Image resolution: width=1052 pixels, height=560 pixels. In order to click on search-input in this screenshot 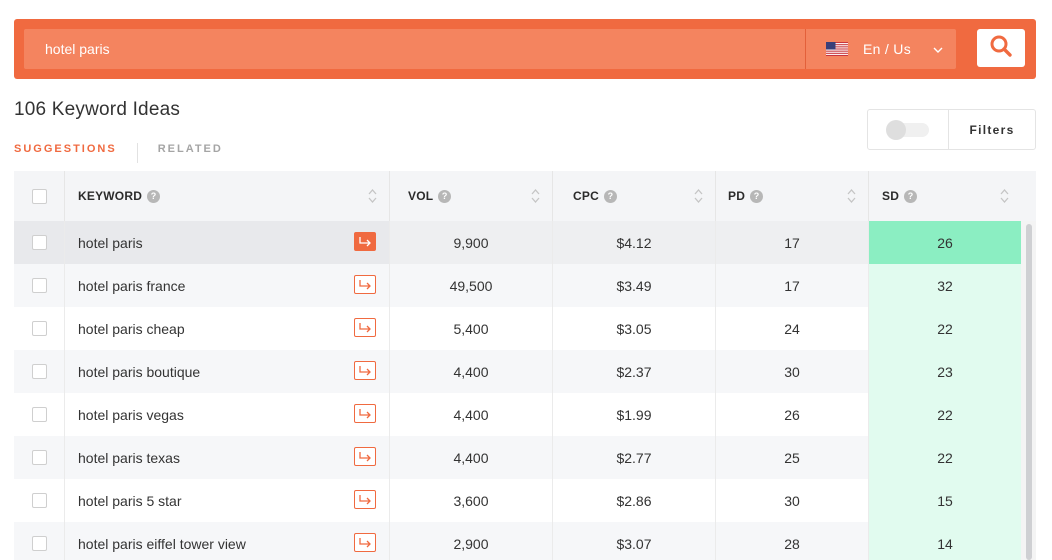, I will do `click(414, 49)`.